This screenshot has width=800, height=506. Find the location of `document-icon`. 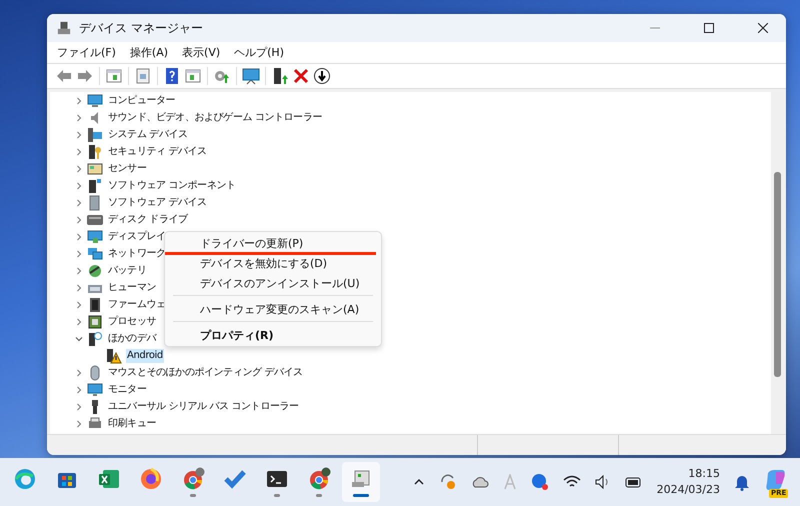

document-icon is located at coordinates (143, 76).